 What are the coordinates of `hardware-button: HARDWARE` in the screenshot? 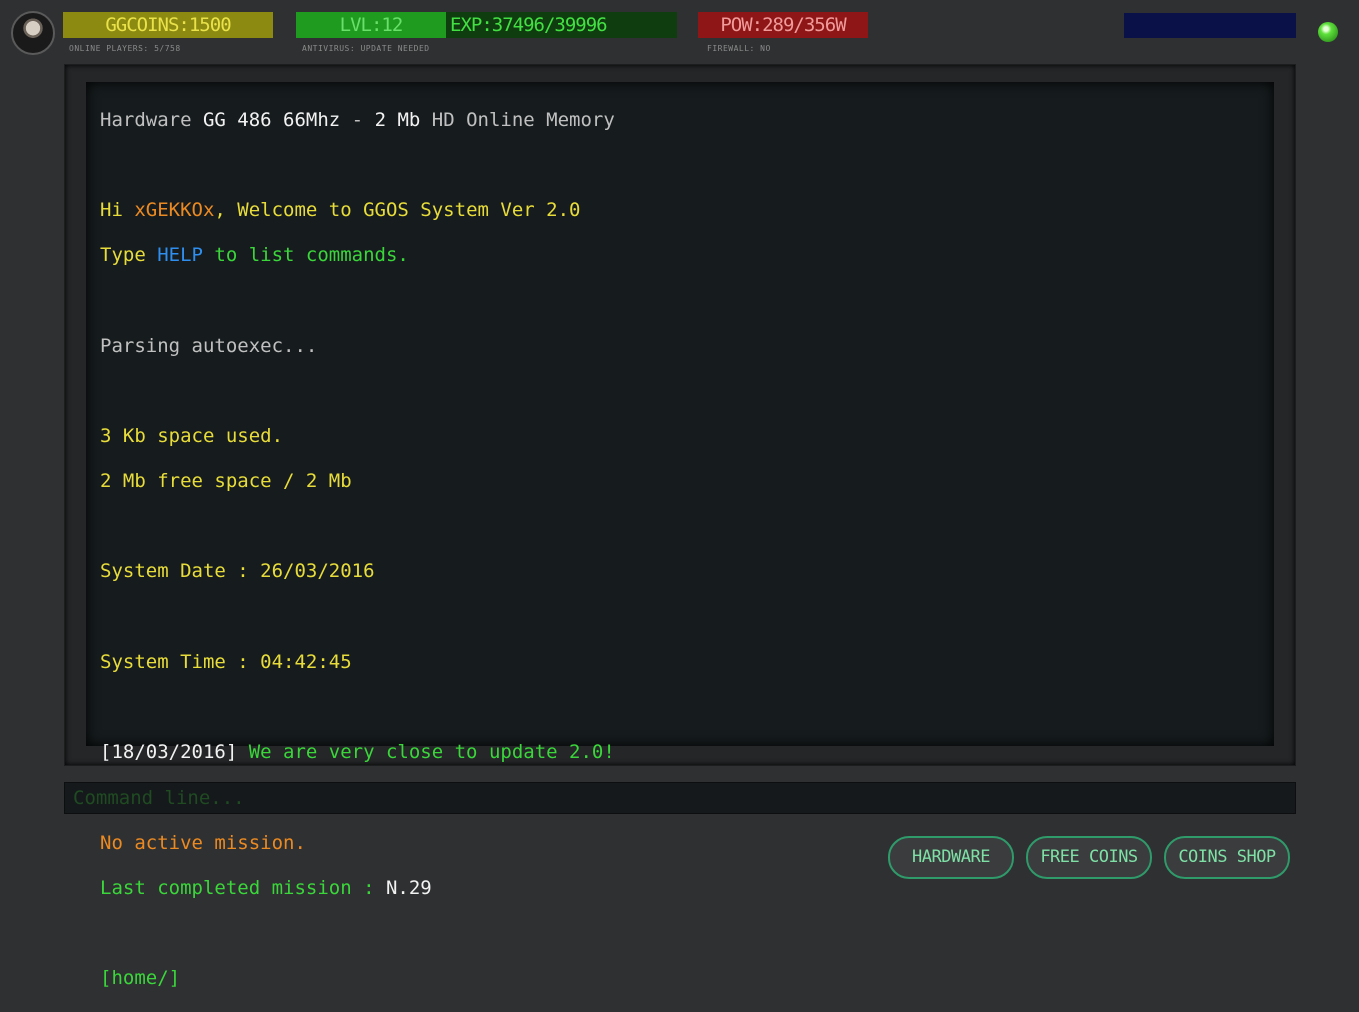 It's located at (951, 857).